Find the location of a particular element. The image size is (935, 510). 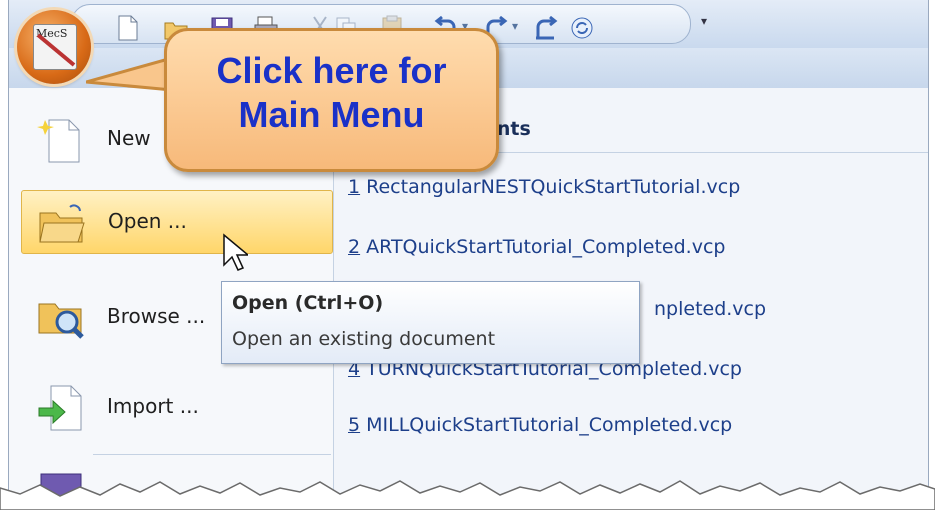

browse-folder-icon is located at coordinates (61, 321).